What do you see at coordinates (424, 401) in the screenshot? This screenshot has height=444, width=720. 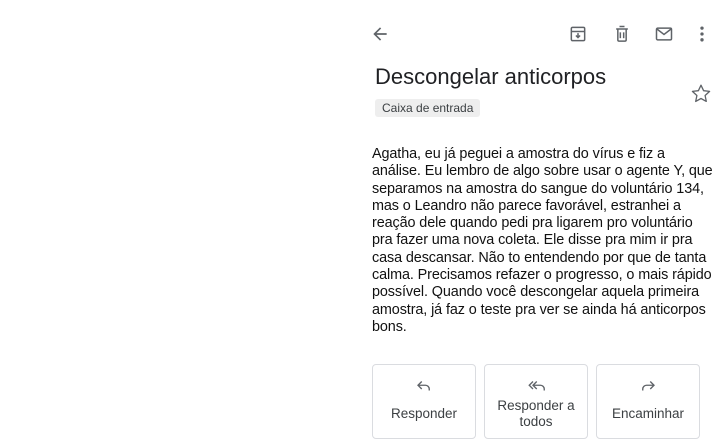 I see `reply-button: Responder` at bounding box center [424, 401].